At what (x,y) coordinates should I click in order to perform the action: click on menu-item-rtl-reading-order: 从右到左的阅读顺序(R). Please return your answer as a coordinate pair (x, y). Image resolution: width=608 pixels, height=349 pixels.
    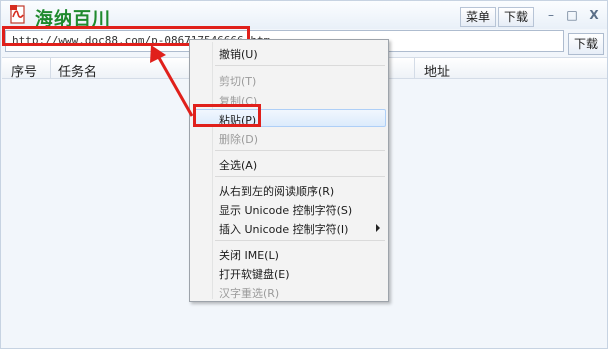
    Looking at the image, I should click on (276, 191).